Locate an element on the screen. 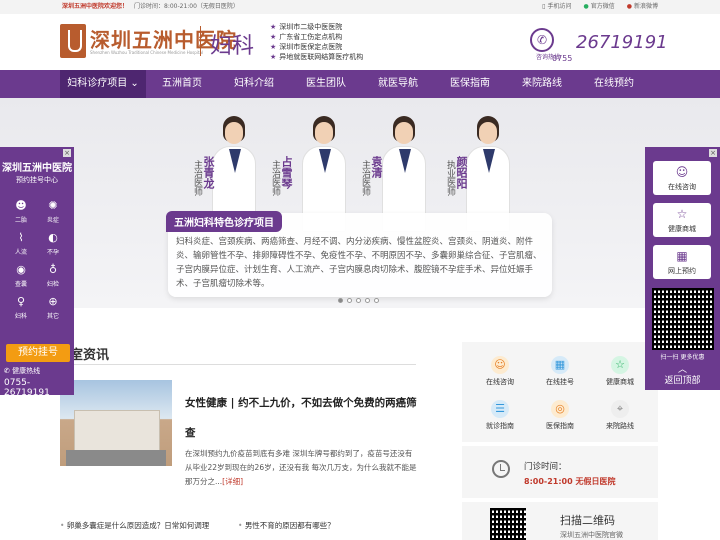  right-health-shop: ☆ 健康商城 is located at coordinates (682, 220).